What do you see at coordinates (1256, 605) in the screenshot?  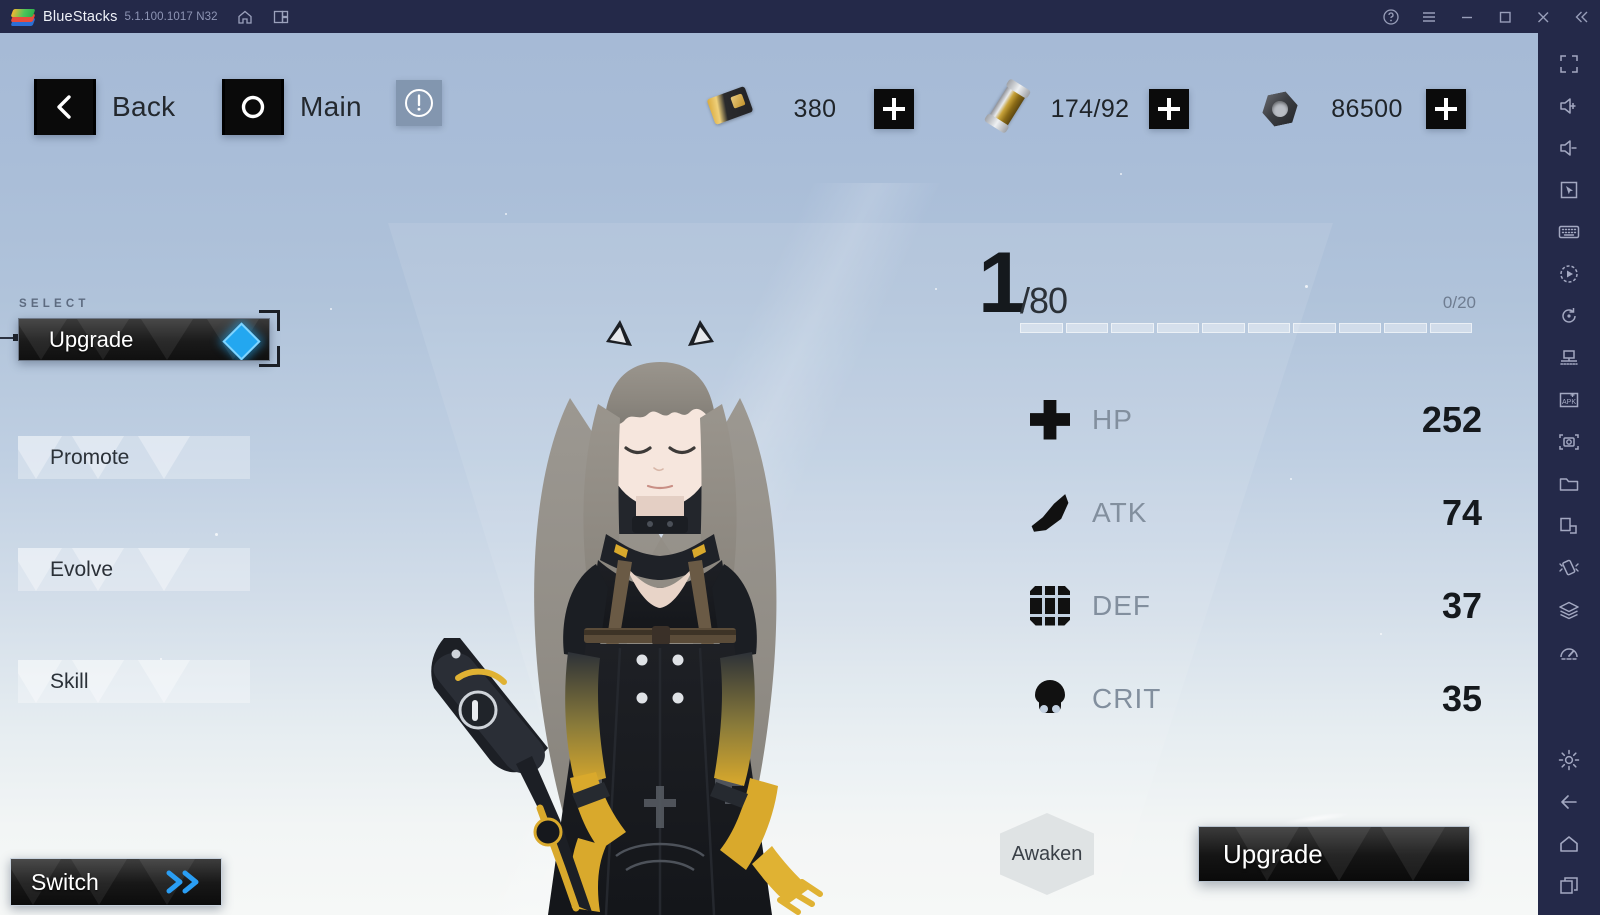 I see `stat-row-def: DEF 37` at bounding box center [1256, 605].